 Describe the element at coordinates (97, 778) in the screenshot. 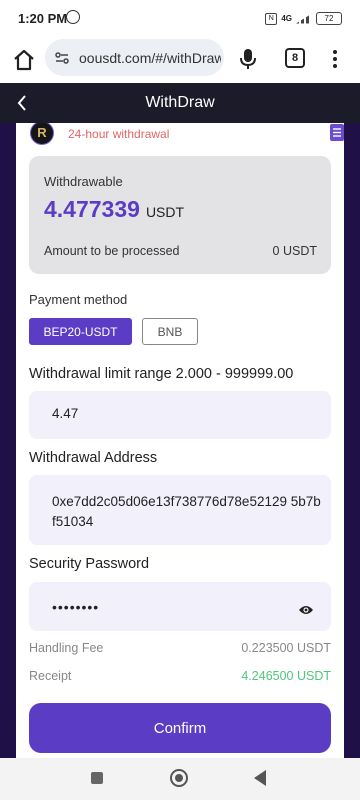

I see `recent-apps-icon` at that location.